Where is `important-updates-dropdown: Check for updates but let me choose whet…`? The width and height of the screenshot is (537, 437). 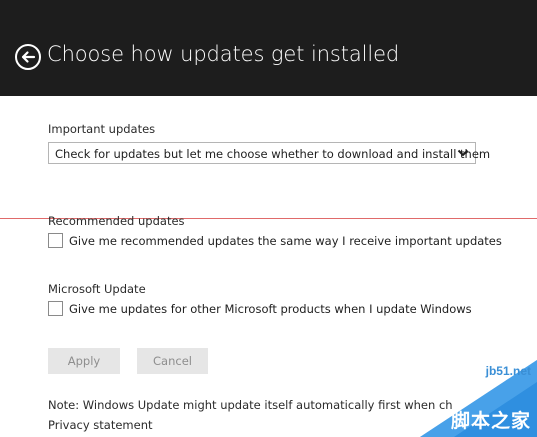
important-updates-dropdown: Check for updates but let me choose whet… is located at coordinates (269, 153).